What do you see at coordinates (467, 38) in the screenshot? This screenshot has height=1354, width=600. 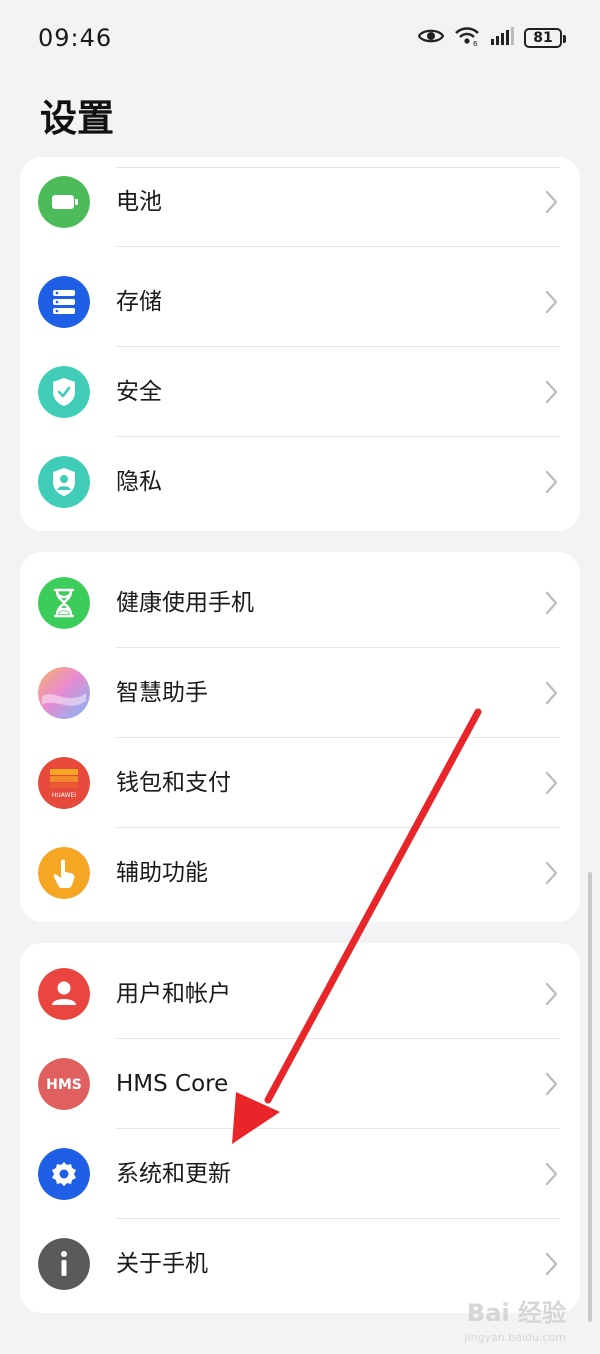 I see `wifi-icon: 6` at bounding box center [467, 38].